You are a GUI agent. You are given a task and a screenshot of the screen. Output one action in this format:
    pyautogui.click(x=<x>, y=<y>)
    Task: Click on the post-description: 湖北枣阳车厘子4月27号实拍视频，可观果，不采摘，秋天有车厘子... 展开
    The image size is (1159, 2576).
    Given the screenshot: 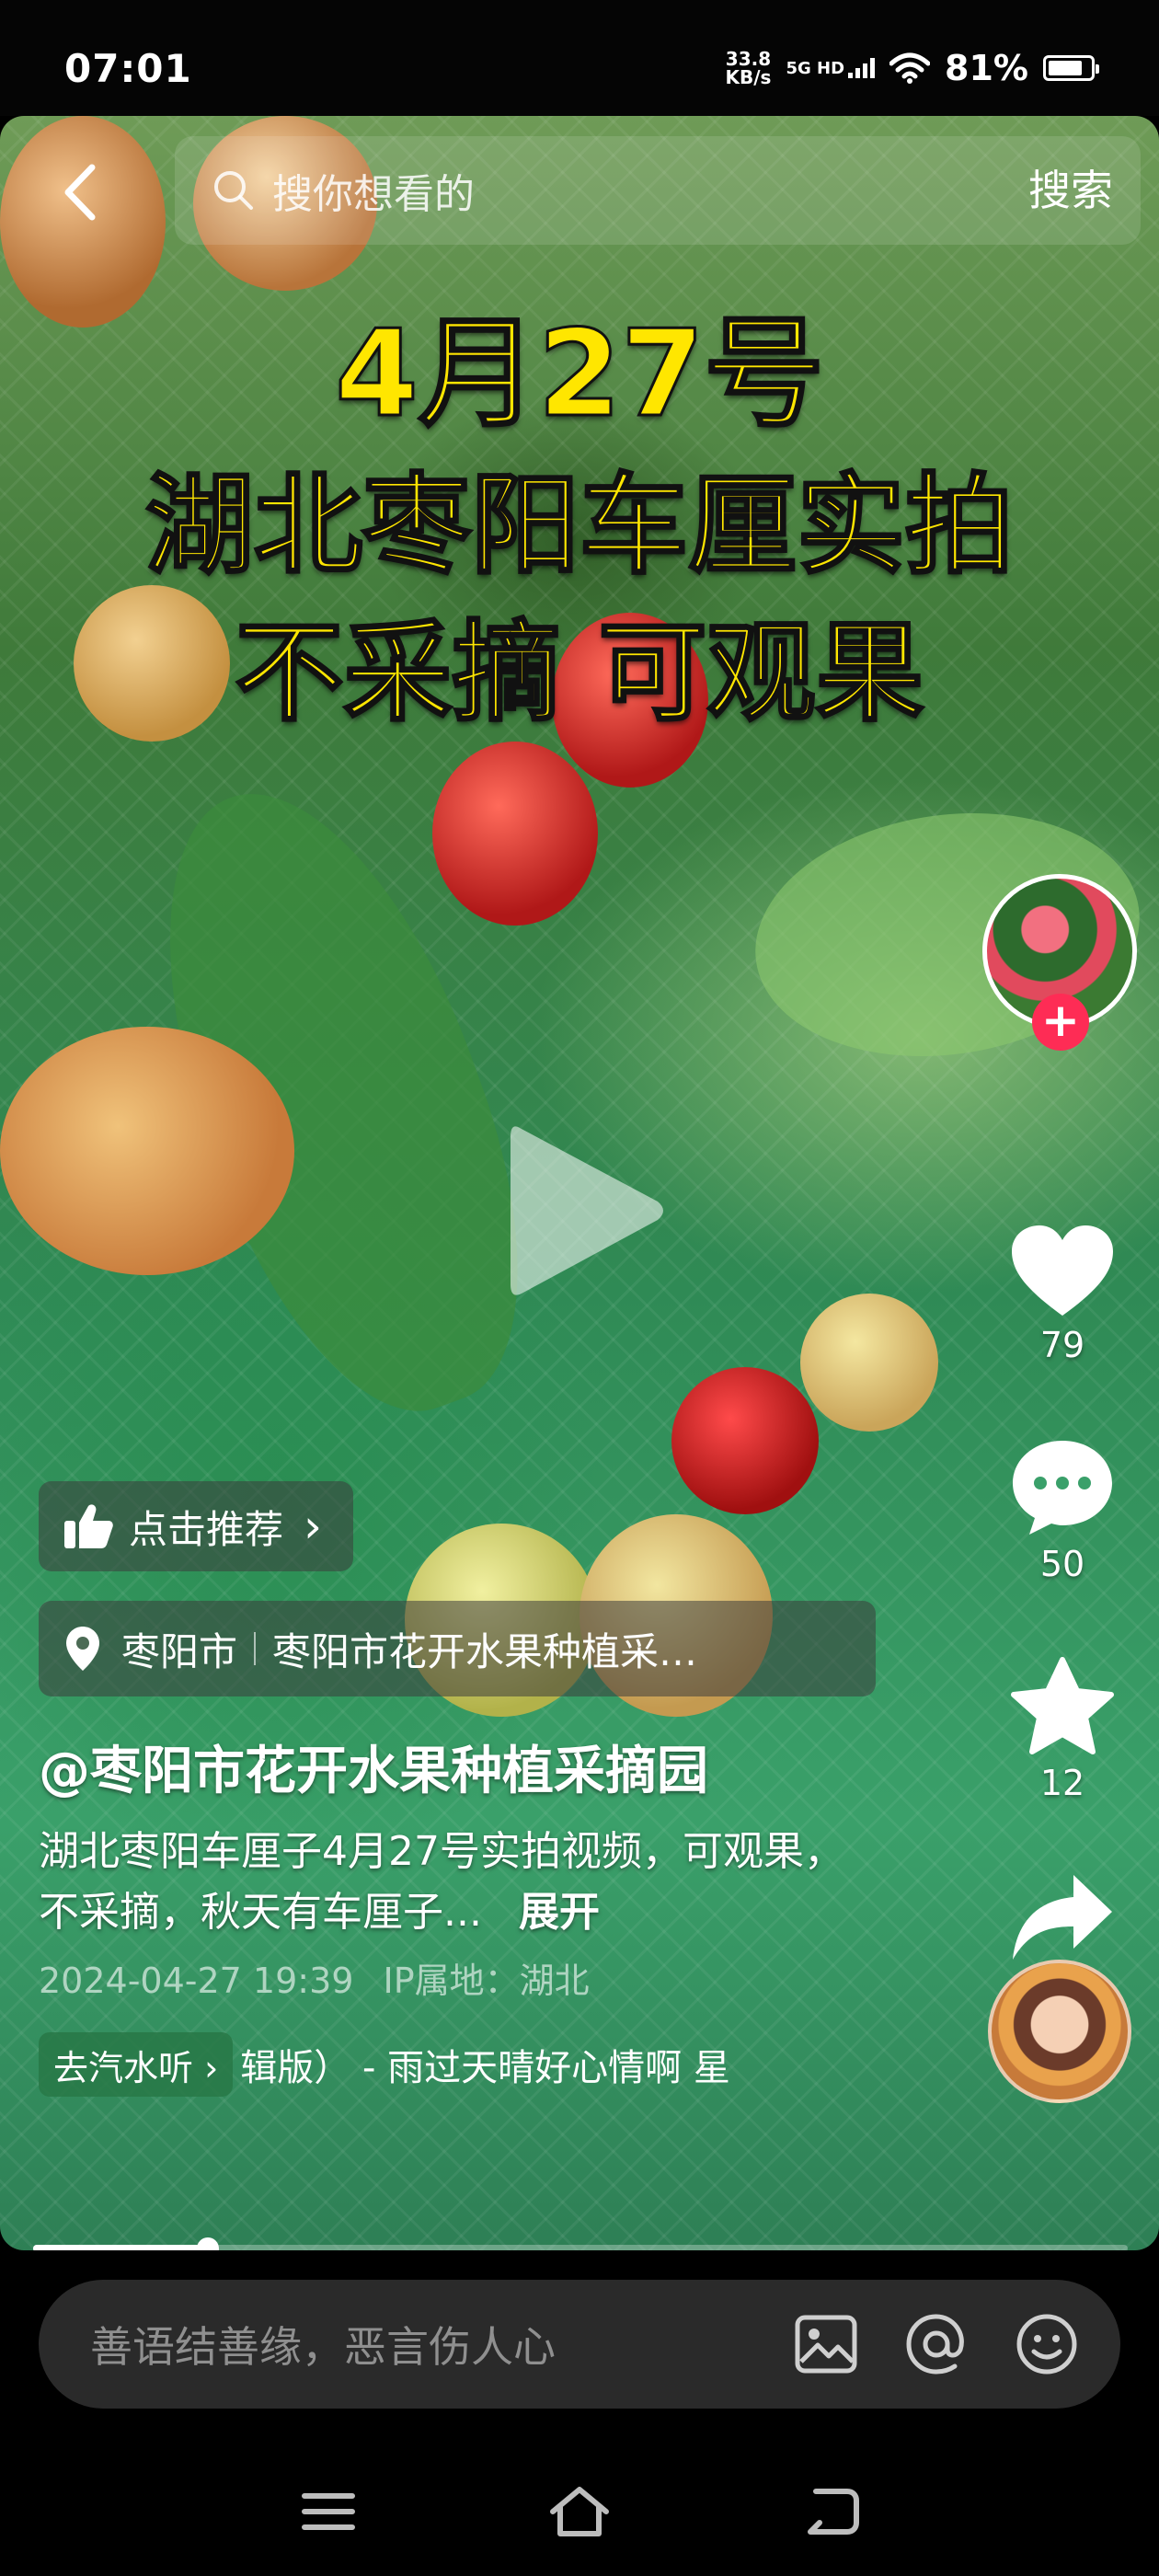 What is the action you would take?
    pyautogui.click(x=452, y=1882)
    